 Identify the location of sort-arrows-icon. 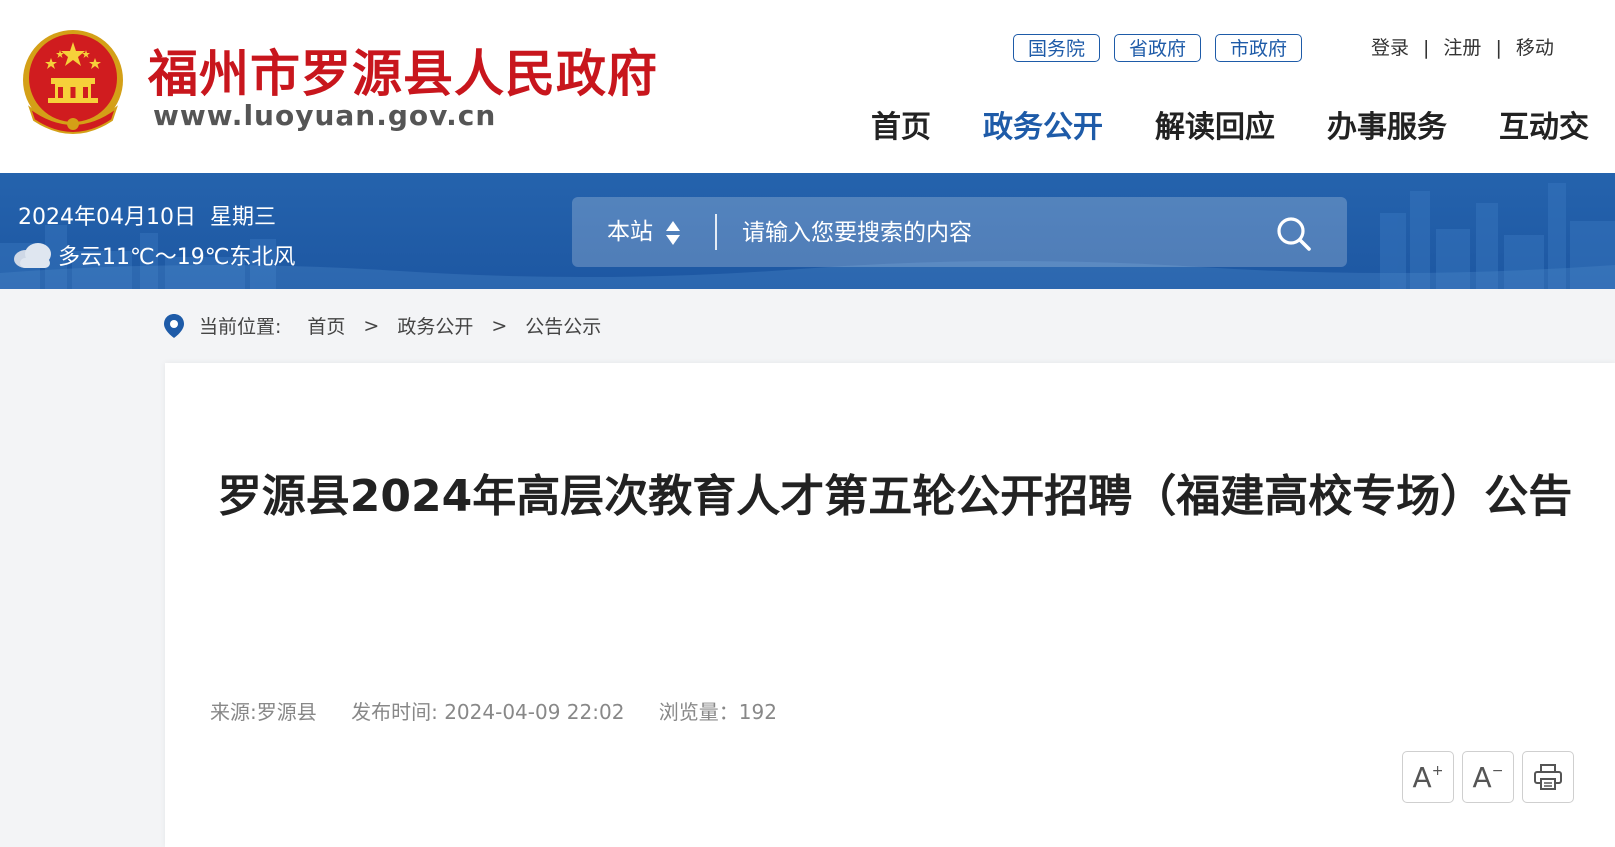
(673, 233).